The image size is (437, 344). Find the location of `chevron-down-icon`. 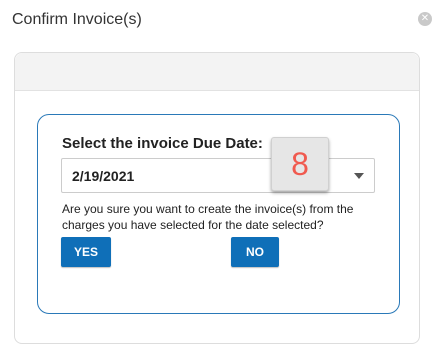

chevron-down-icon is located at coordinates (359, 176).